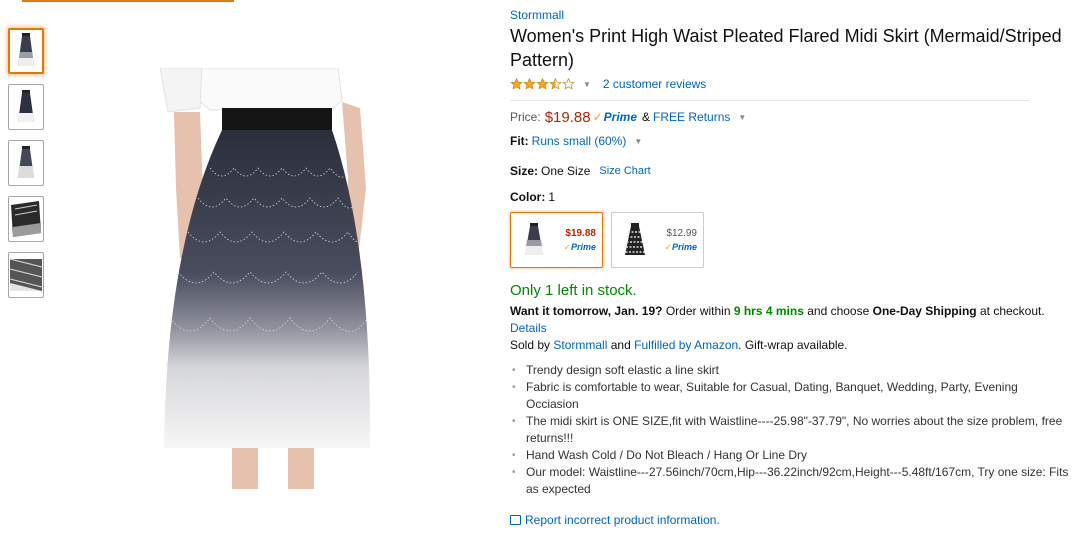 Image resolution: width=1091 pixels, height=534 pixels. Describe the element at coordinates (552, 197) in the screenshot. I see `color-value: 1` at that location.